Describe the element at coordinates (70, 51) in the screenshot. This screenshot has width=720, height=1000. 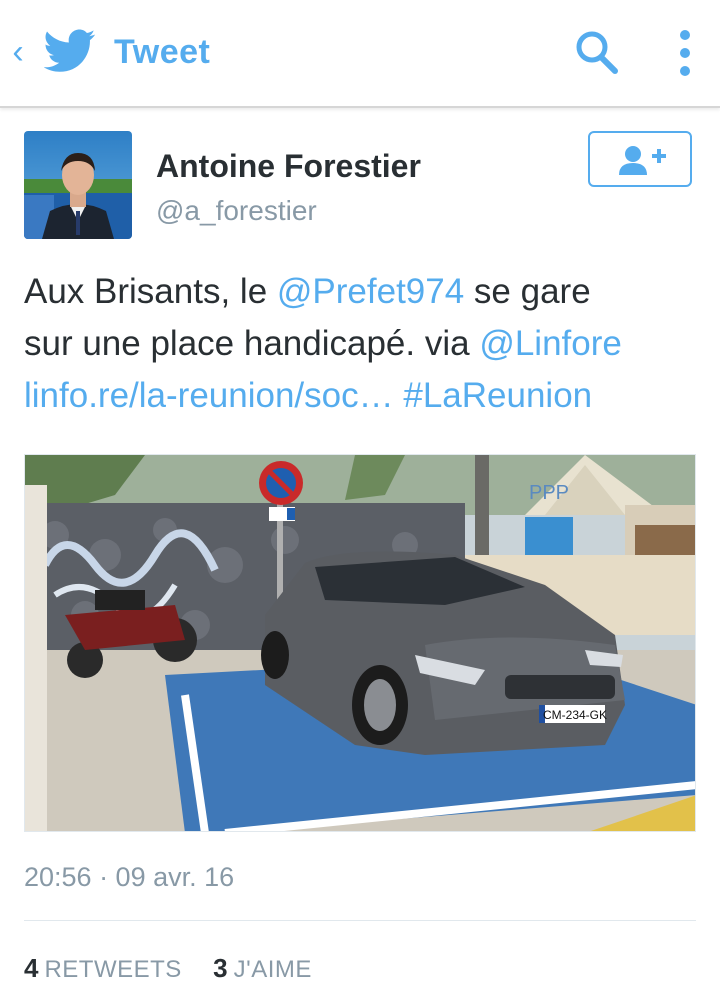
I see `twitter-bird-icon` at that location.